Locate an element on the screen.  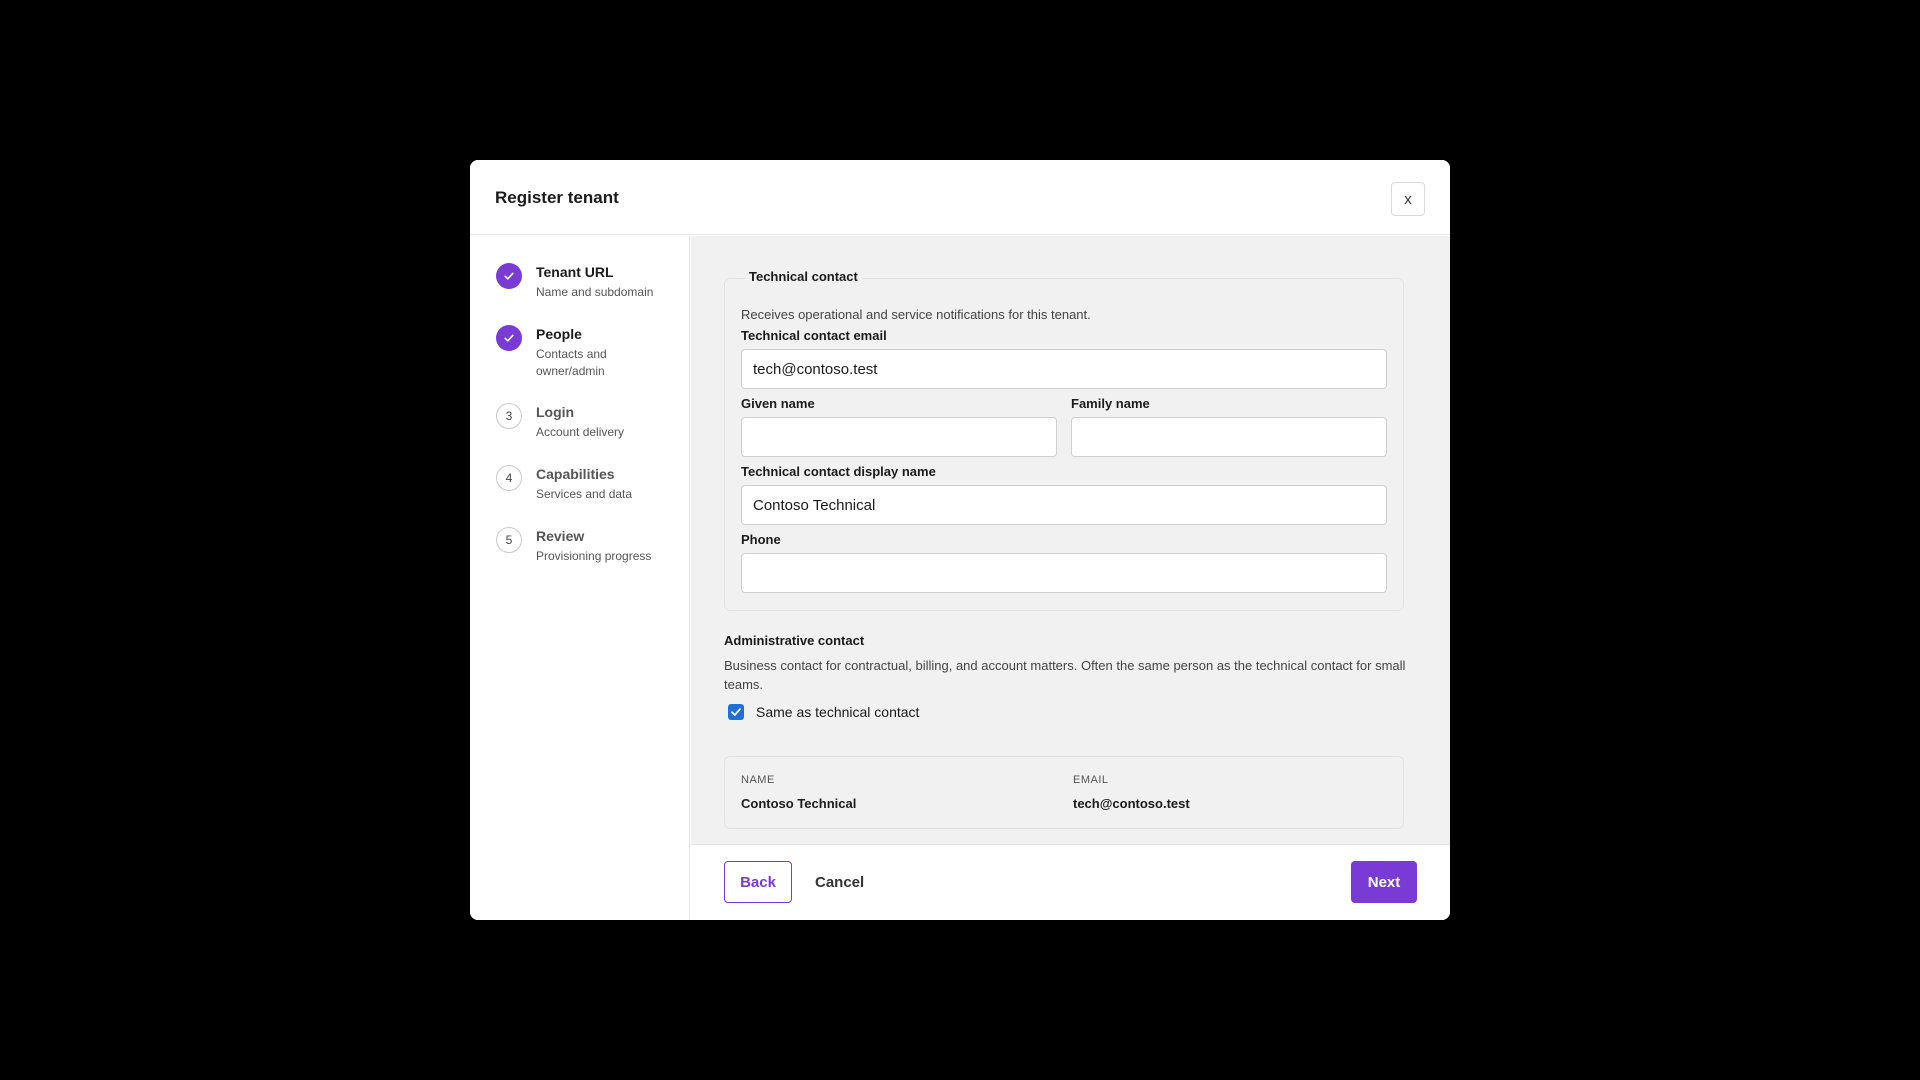
step-subtitle: Contacts and owner/admin is located at coordinates (571, 362).